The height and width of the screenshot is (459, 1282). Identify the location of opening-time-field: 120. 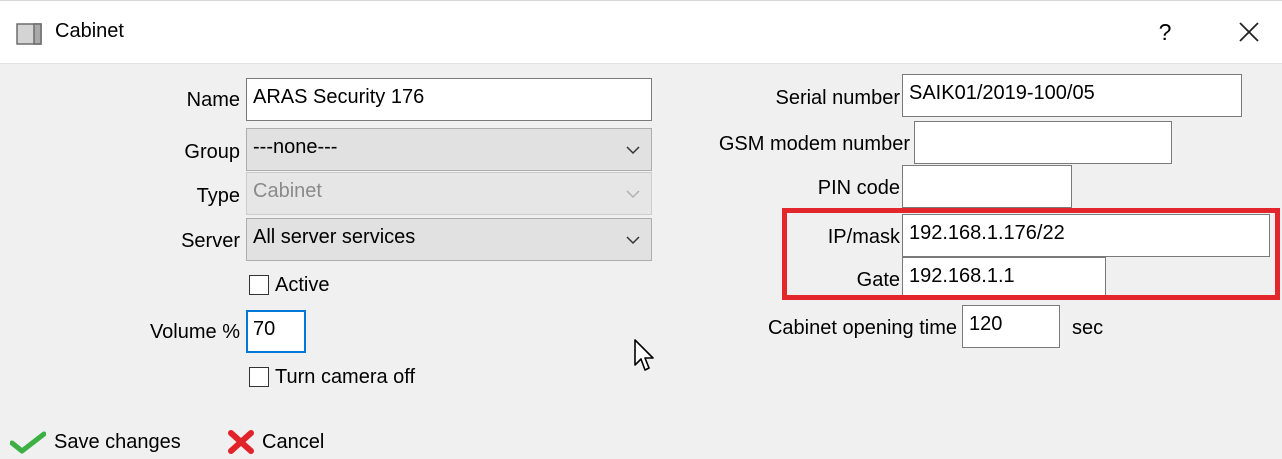
(1011, 326).